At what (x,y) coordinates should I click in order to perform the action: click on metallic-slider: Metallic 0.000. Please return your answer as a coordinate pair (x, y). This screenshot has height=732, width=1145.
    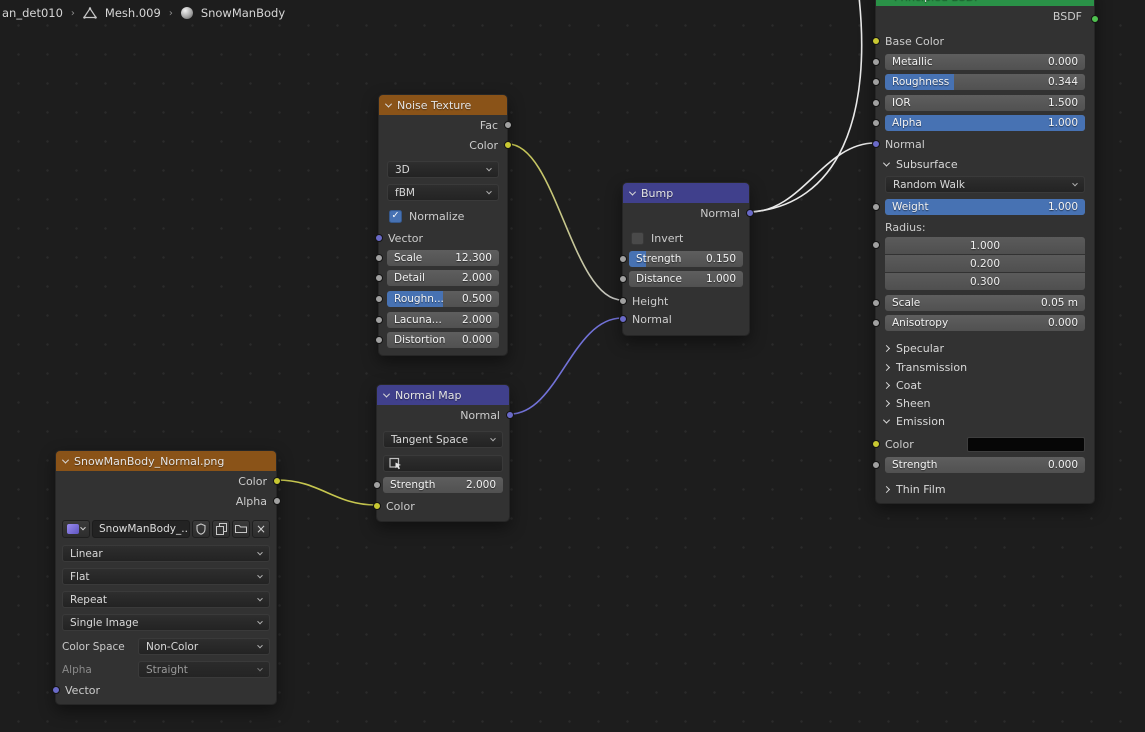
    Looking at the image, I should click on (985, 62).